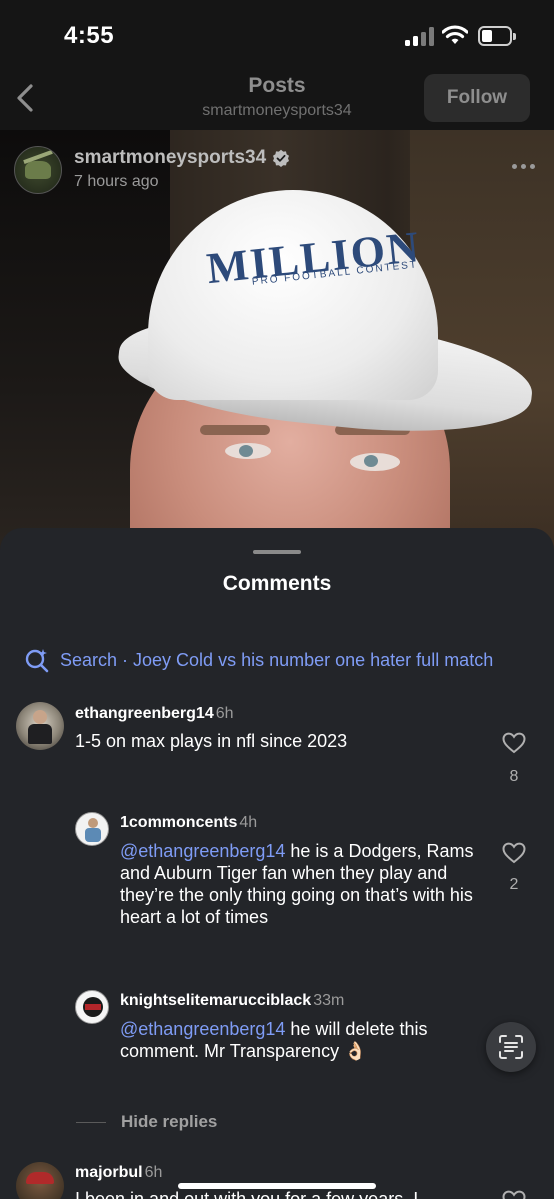 The height and width of the screenshot is (1199, 554). I want to click on cellular-signal-icon, so click(420, 36).